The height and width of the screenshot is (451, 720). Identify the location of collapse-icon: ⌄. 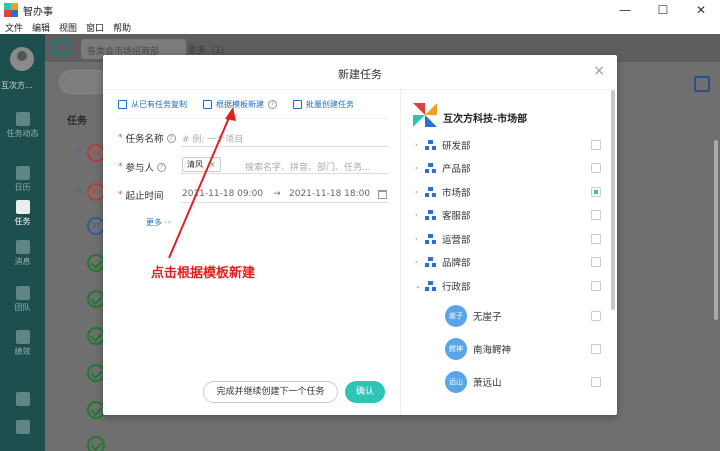
(420, 286).